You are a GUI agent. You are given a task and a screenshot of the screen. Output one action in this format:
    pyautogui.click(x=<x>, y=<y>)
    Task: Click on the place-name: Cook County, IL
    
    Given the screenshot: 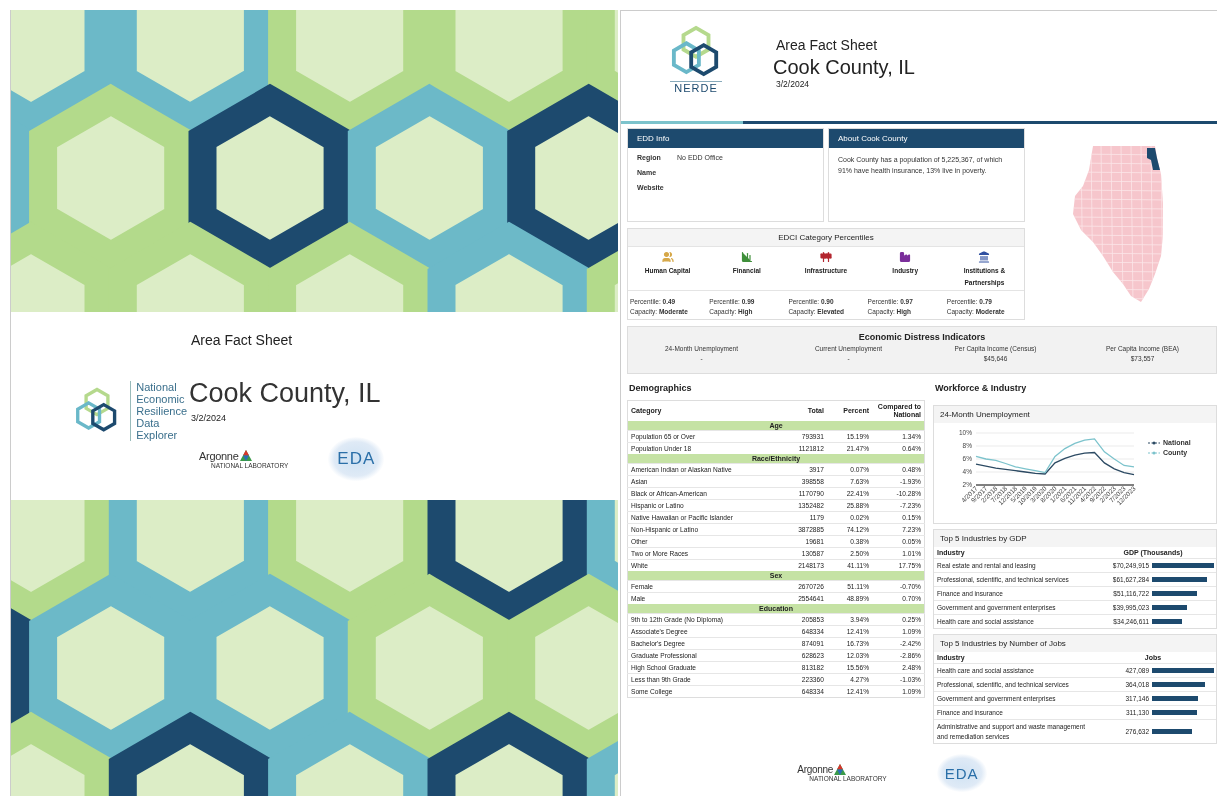 What is the action you would take?
    pyautogui.click(x=844, y=67)
    